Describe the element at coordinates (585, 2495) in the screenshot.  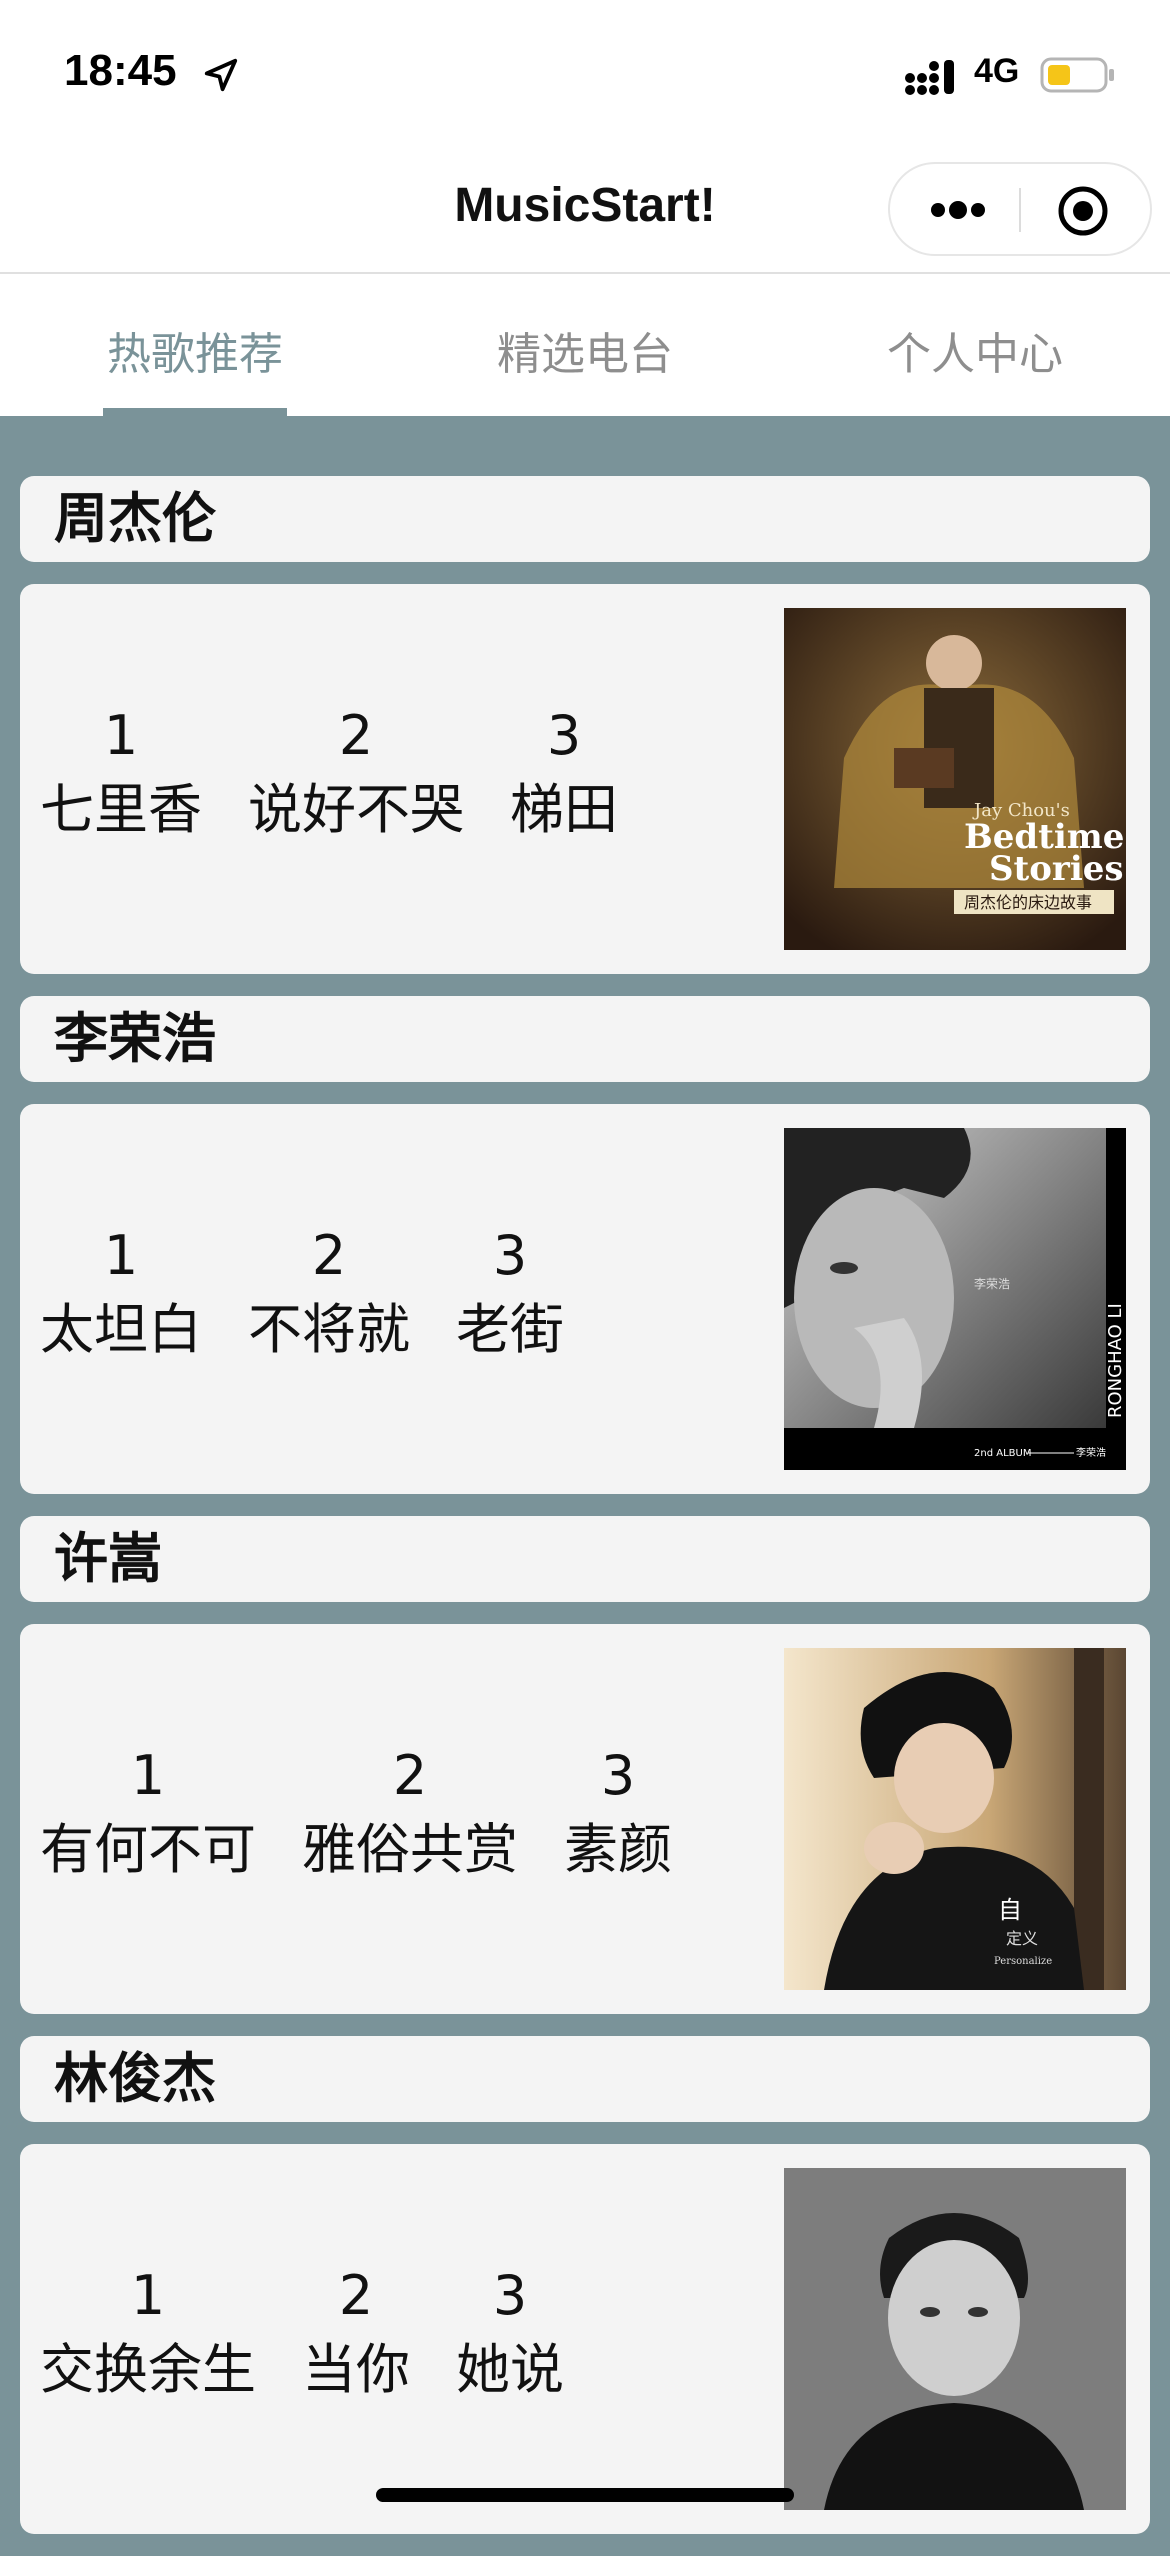
I see `home-indicator` at that location.